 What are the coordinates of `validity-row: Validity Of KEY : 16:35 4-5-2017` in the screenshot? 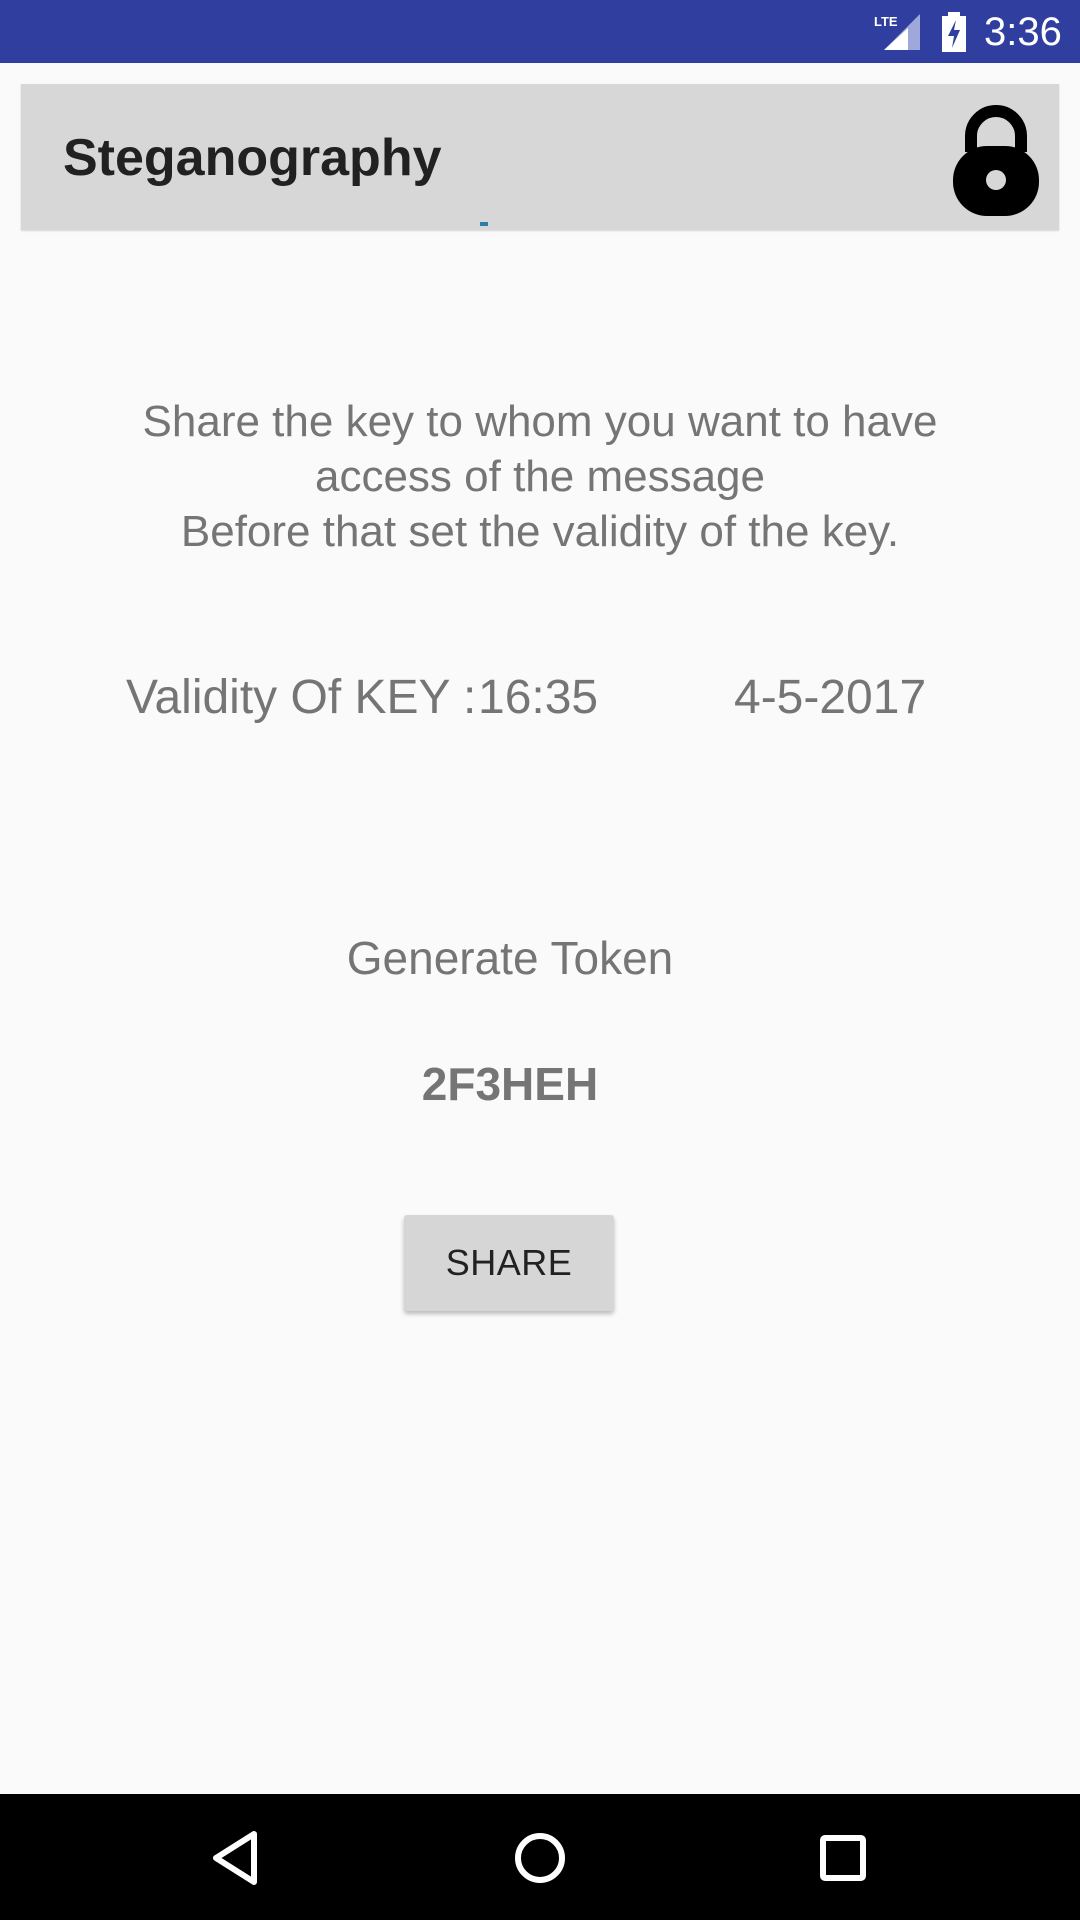 It's located at (556, 700).